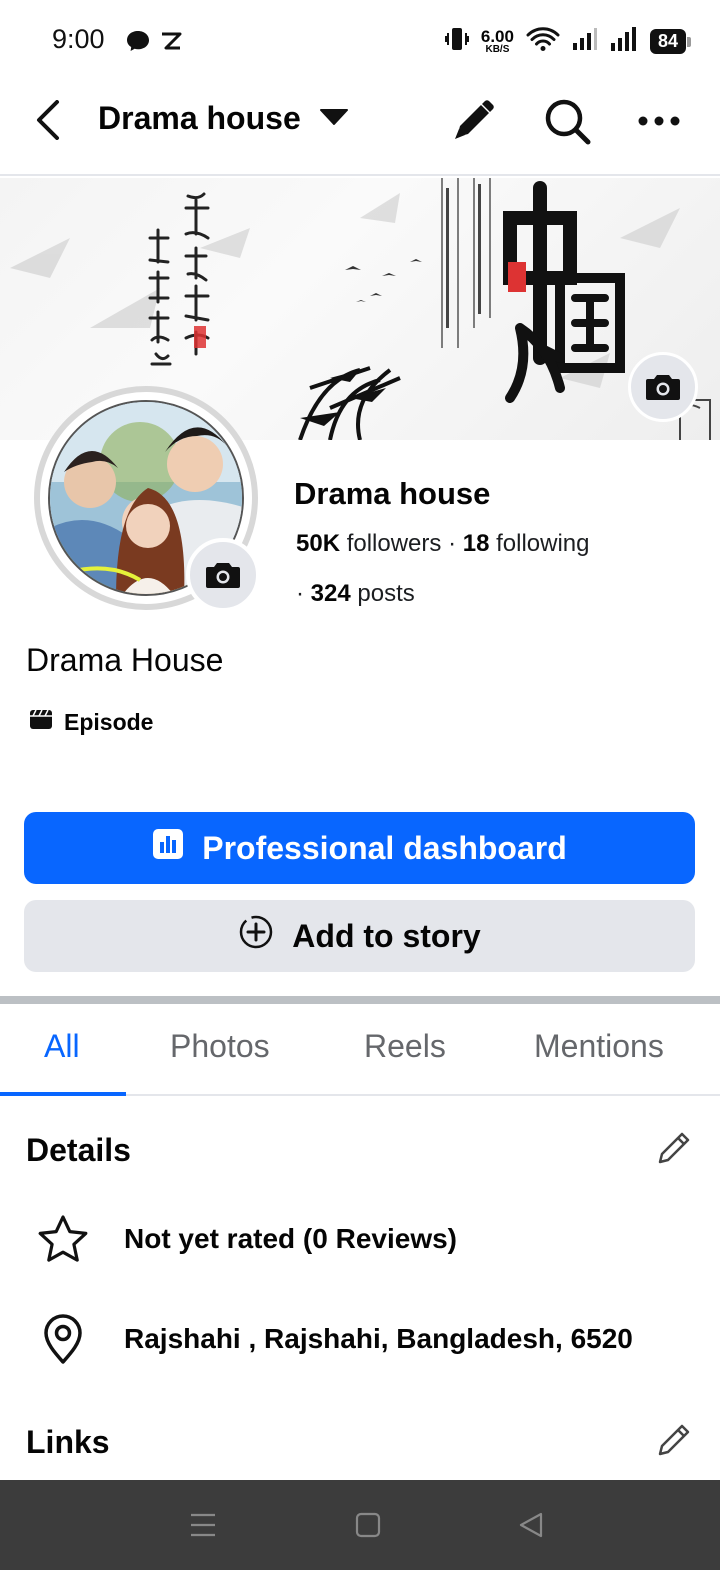  What do you see at coordinates (109, 721) in the screenshot?
I see `category-label: Episode` at bounding box center [109, 721].